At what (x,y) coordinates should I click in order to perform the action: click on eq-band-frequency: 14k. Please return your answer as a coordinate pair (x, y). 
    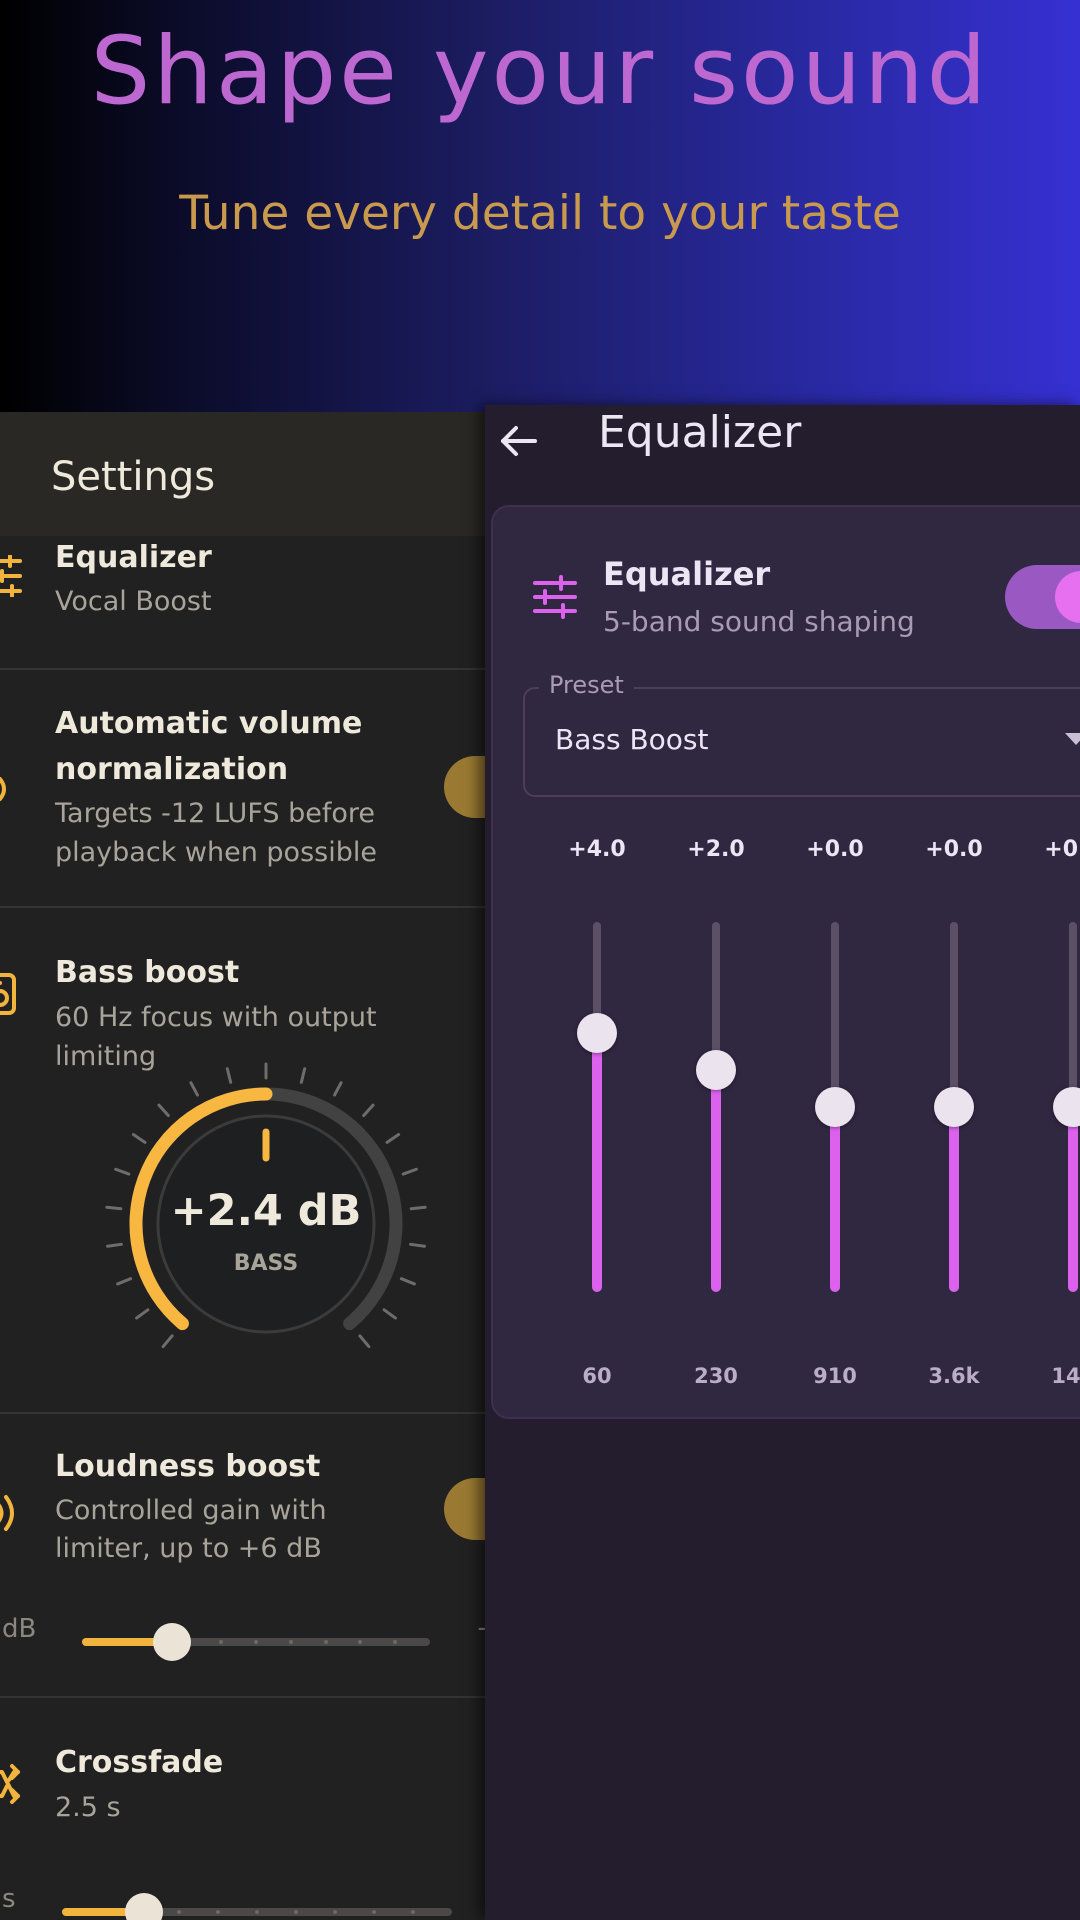
    Looking at the image, I should click on (1065, 1376).